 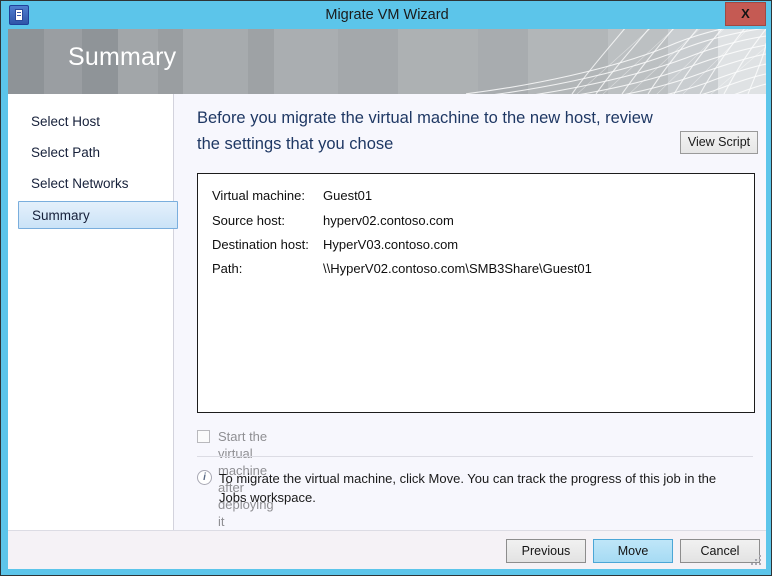 What do you see at coordinates (348, 195) in the screenshot?
I see `summary-value: Guest01` at bounding box center [348, 195].